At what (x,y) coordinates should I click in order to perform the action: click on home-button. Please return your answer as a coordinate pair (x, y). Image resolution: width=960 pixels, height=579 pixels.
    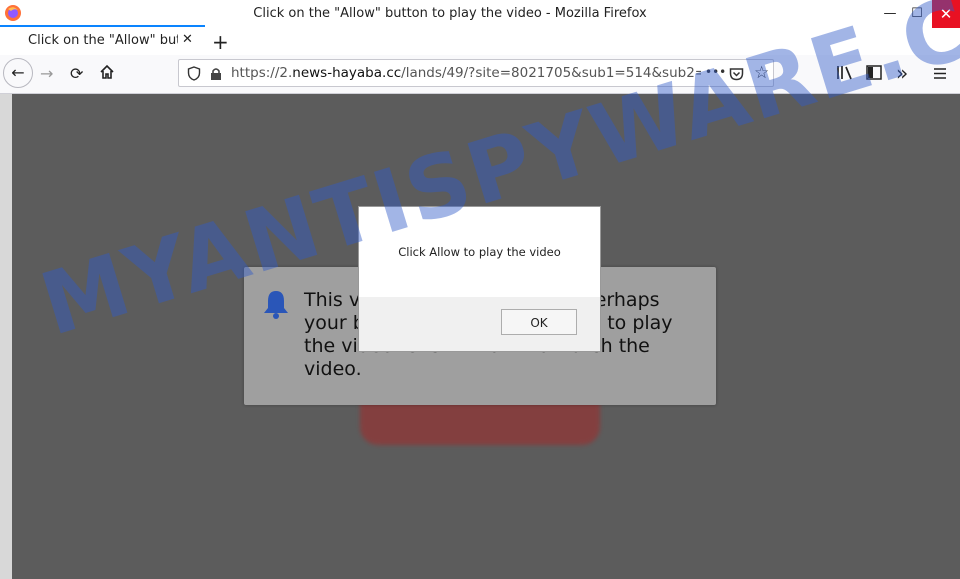
    Looking at the image, I should click on (107, 74).